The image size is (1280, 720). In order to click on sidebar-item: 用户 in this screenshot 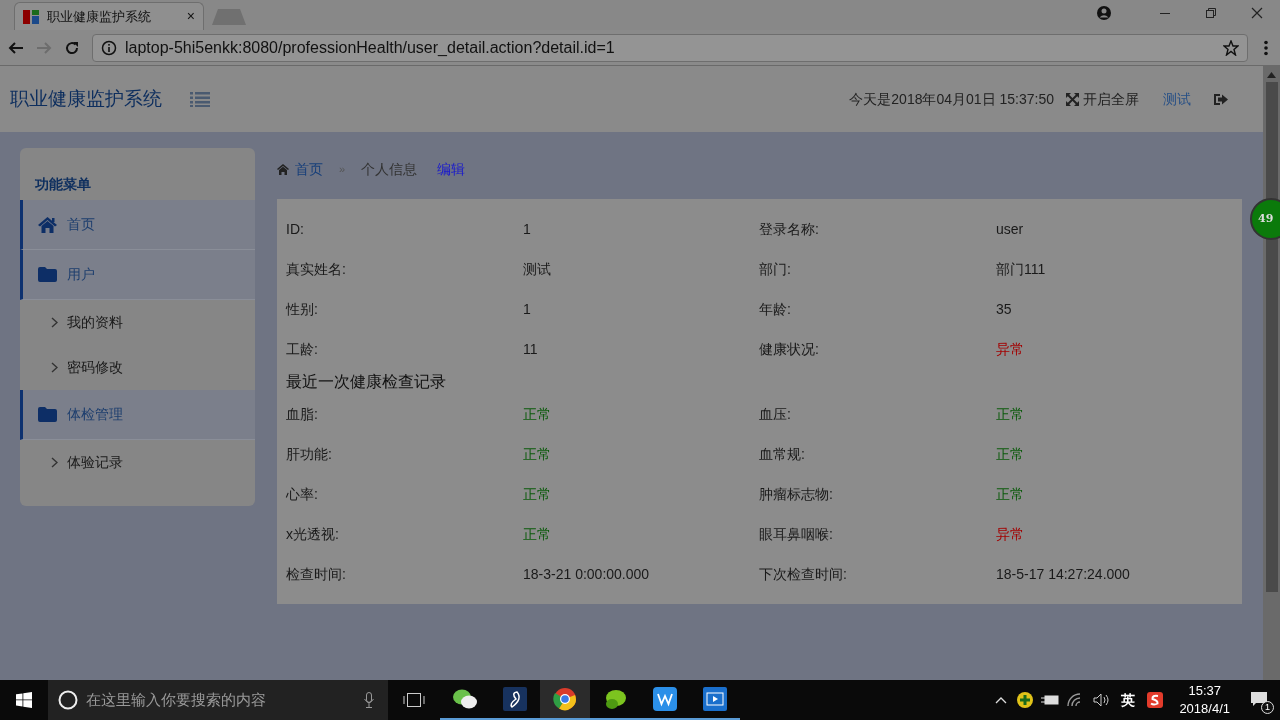, I will do `click(137, 275)`.